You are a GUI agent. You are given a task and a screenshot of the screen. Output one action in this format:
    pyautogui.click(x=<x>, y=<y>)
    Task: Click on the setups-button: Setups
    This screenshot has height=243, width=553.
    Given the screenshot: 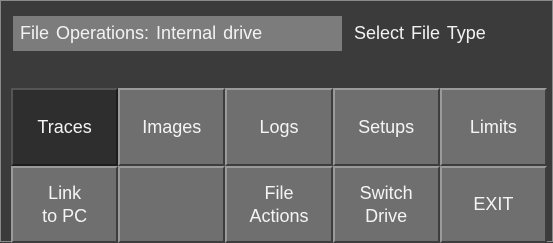 What is the action you would take?
    pyautogui.click(x=386, y=127)
    